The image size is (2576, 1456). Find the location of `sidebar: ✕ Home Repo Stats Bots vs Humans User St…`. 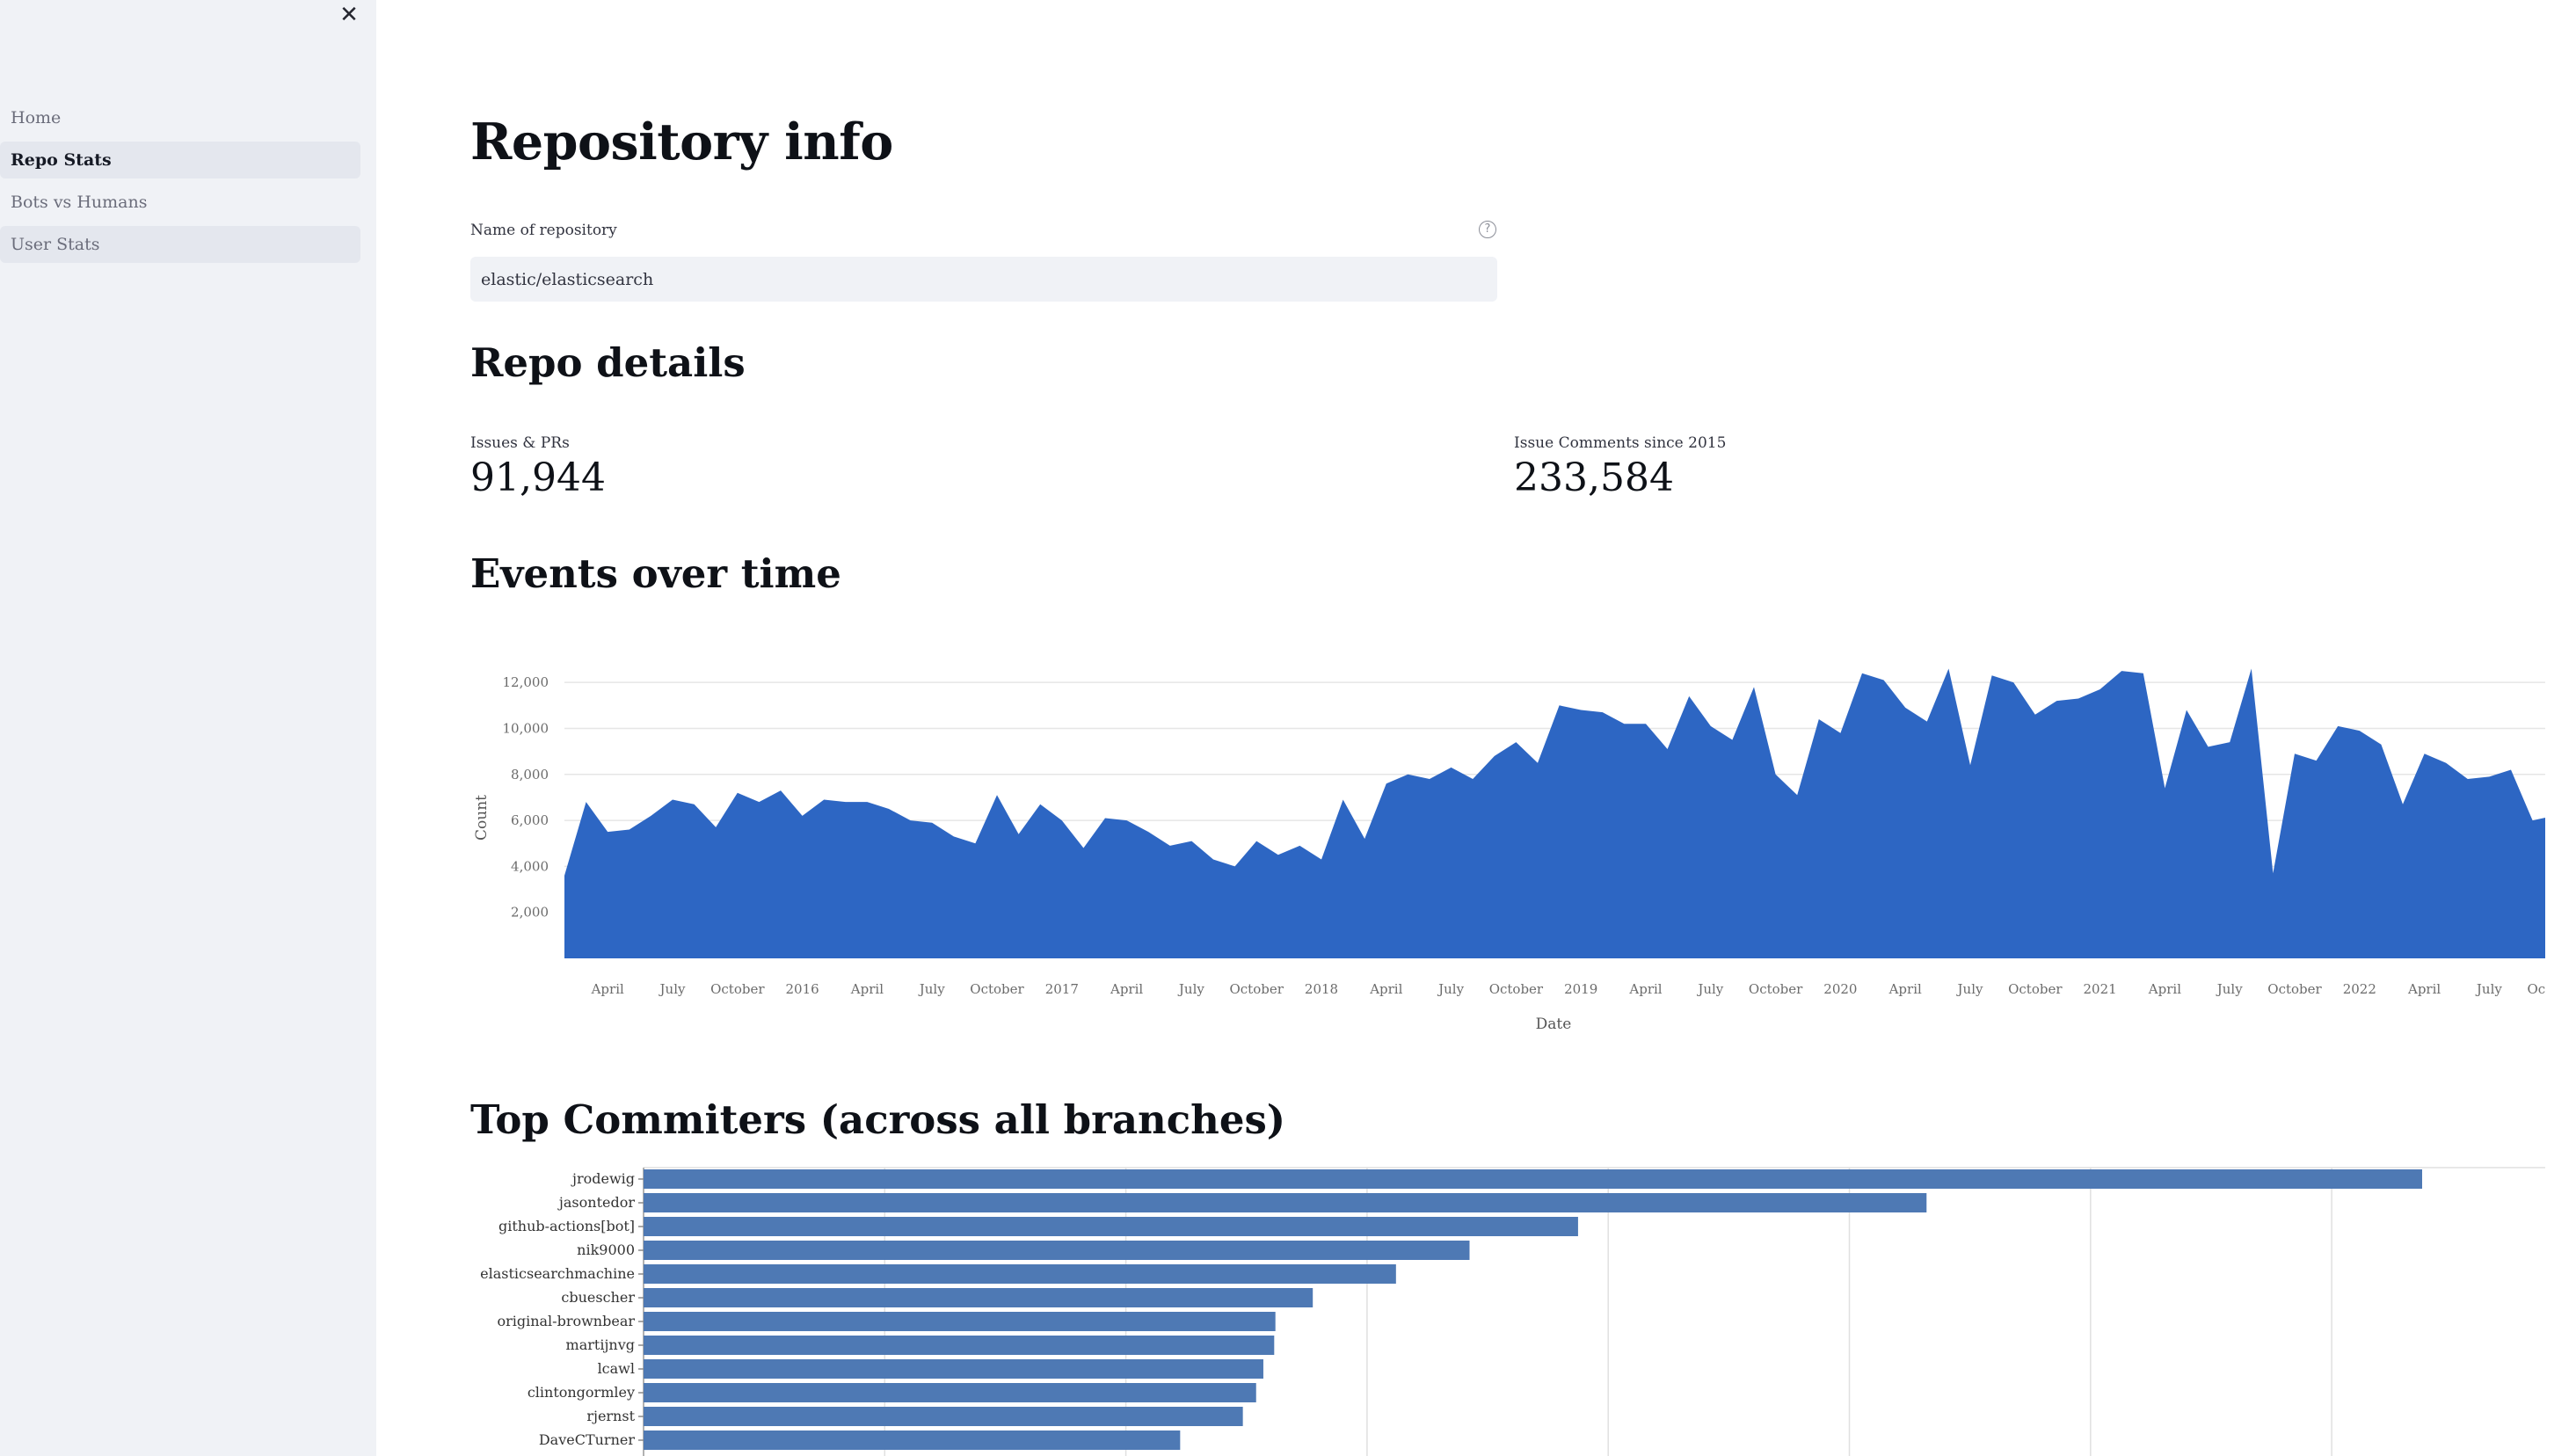

sidebar: ✕ Home Repo Stats Bots vs Humans User St… is located at coordinates (188, 728).